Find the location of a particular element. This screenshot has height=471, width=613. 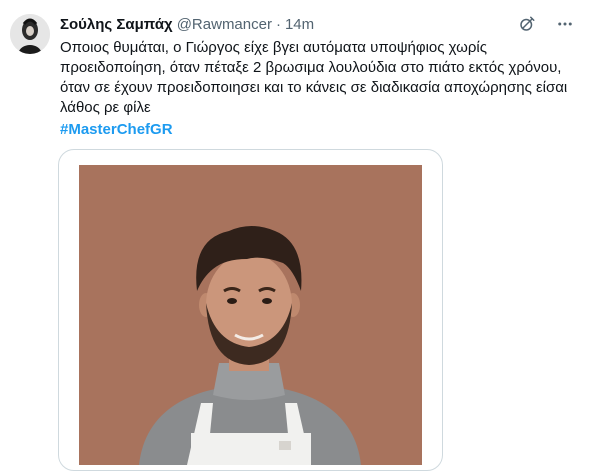

hashtag-link: #MasterChefGR is located at coordinates (116, 130).